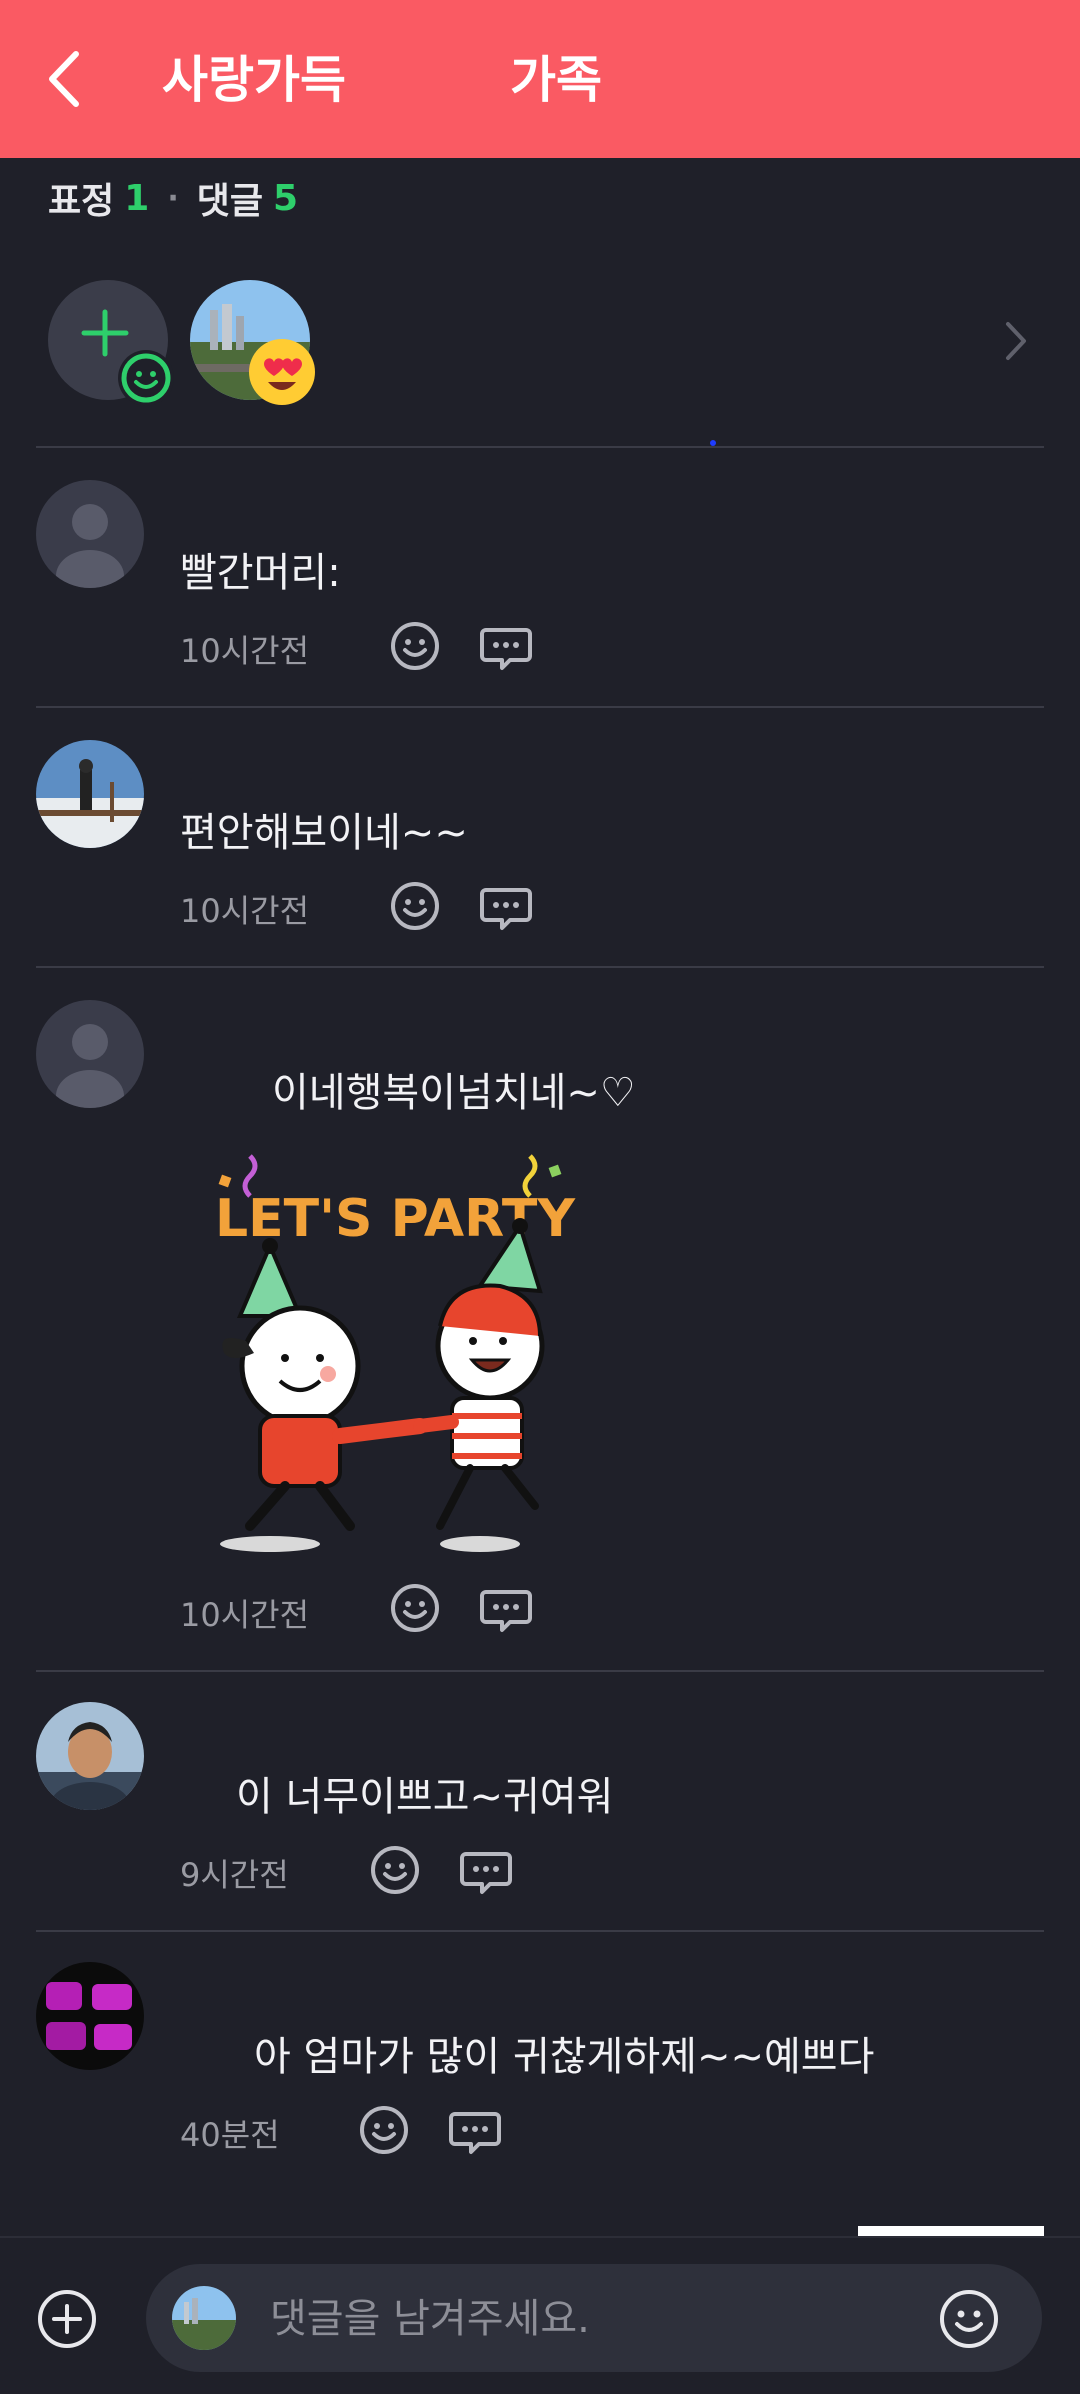 The width and height of the screenshot is (1080, 2394). I want to click on reaction-count: 1, so click(137, 198).